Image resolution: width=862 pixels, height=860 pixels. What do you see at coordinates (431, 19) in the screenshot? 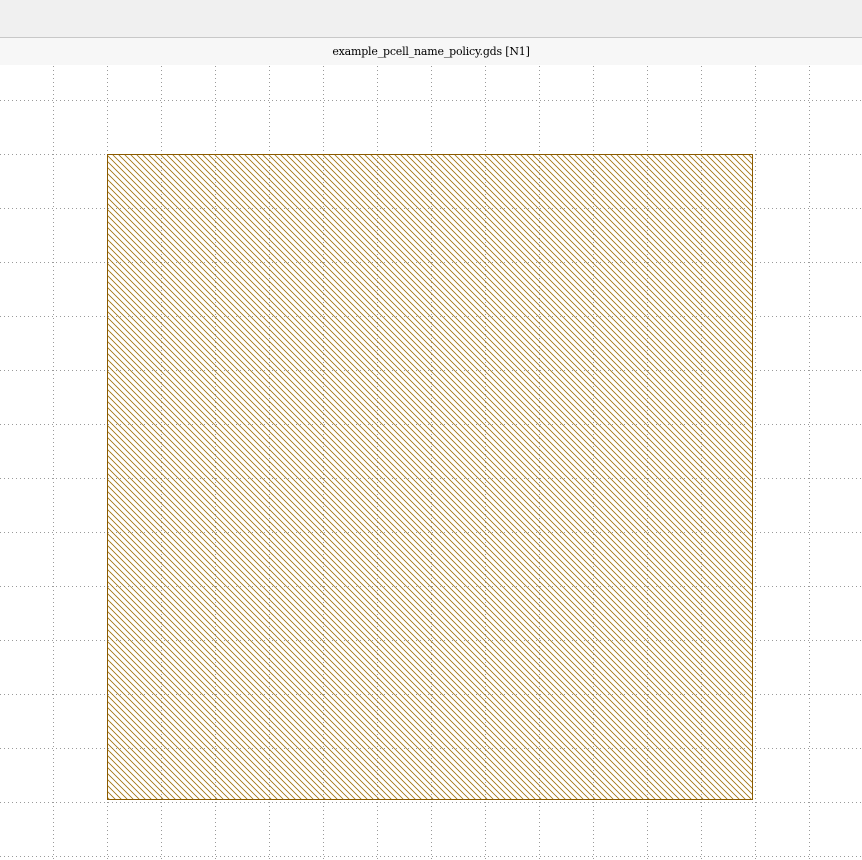
I see `toolbar` at bounding box center [431, 19].